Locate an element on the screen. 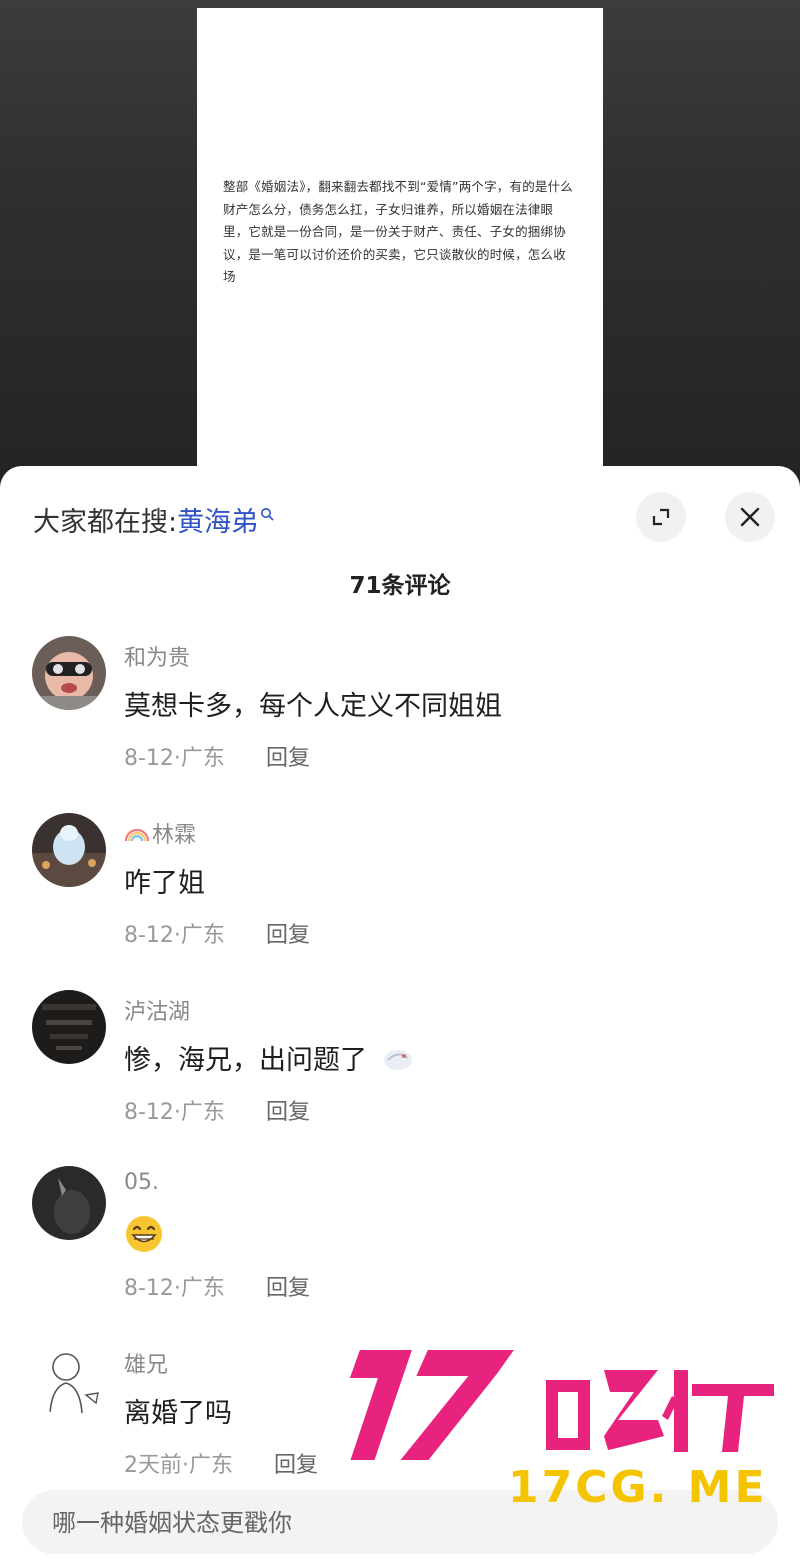 Image resolution: width=800 pixels, height=1566 pixels. comment-item: 雄兄 离婚了吗 2天前·广东 回复 is located at coordinates (402, 1423).